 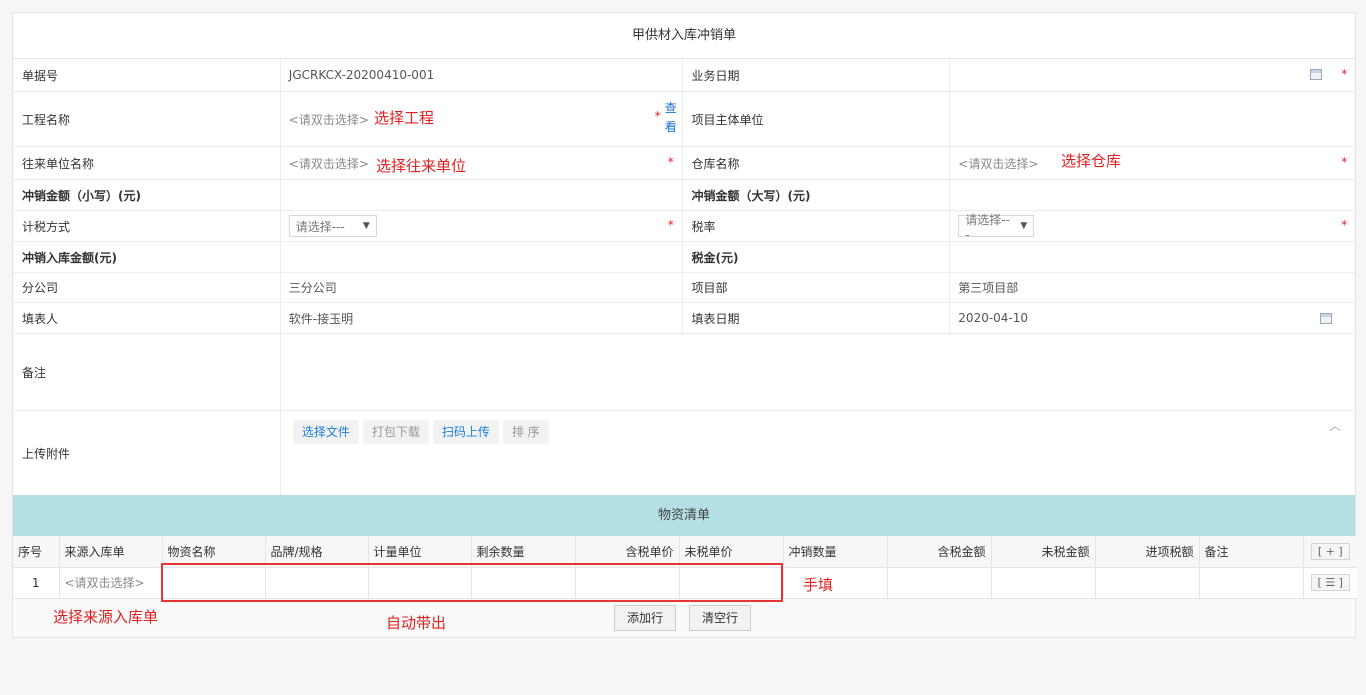 What do you see at coordinates (939, 552) in the screenshot?
I see `col-taxed-amount: 含税金额` at bounding box center [939, 552].